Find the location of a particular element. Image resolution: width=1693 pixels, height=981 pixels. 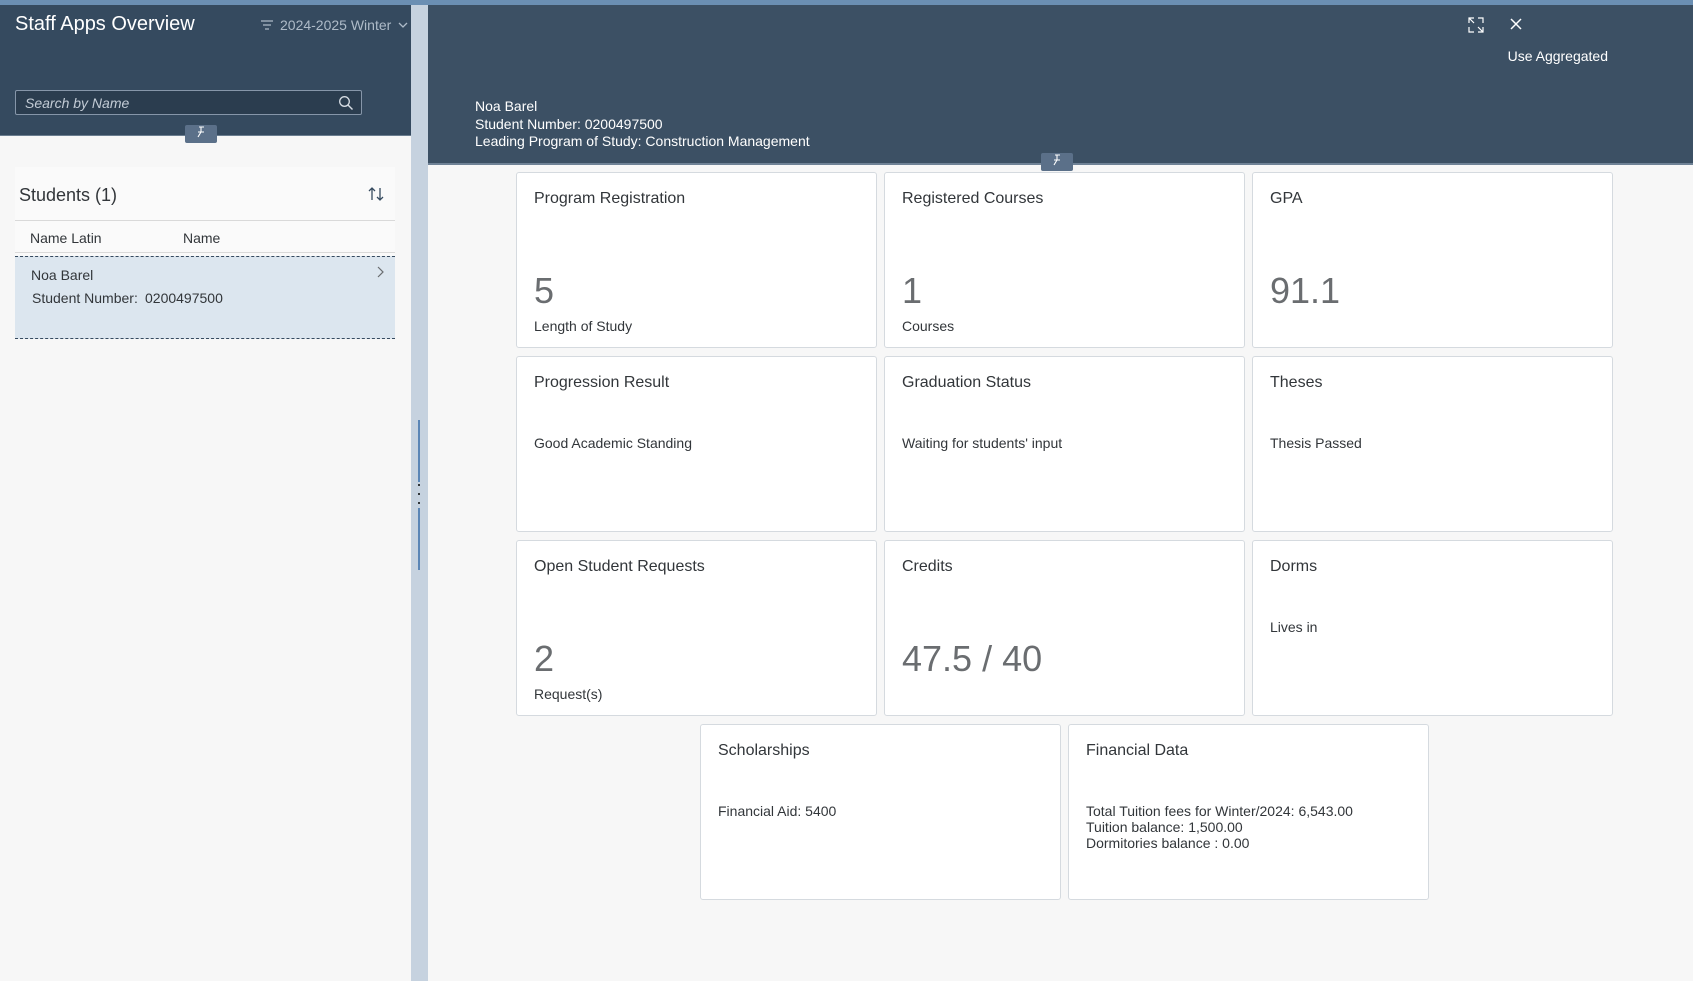

use-aggregated-button: Use Aggregated is located at coordinates (1558, 56).